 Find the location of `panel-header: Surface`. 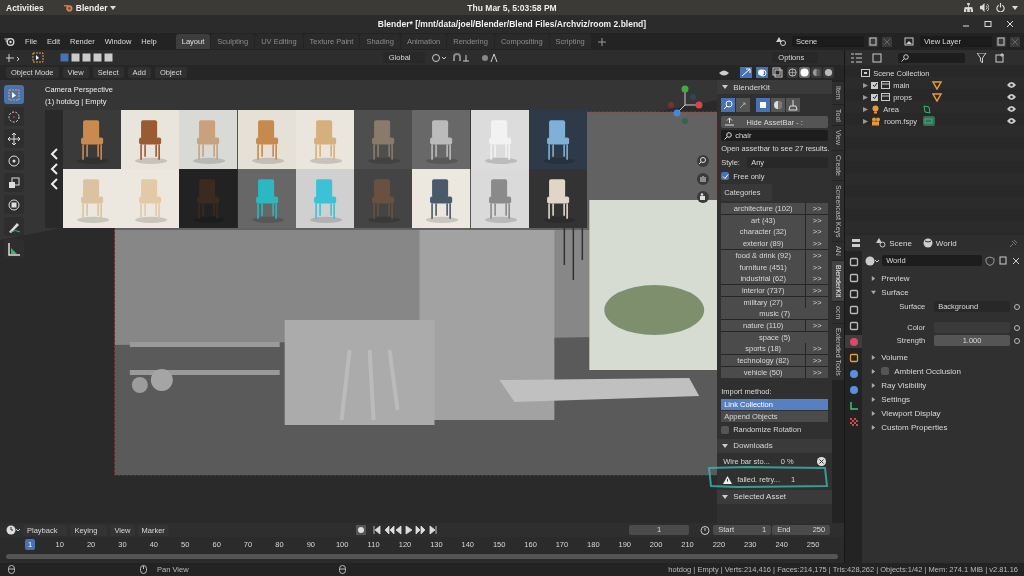

panel-header: Surface is located at coordinates (943, 292).